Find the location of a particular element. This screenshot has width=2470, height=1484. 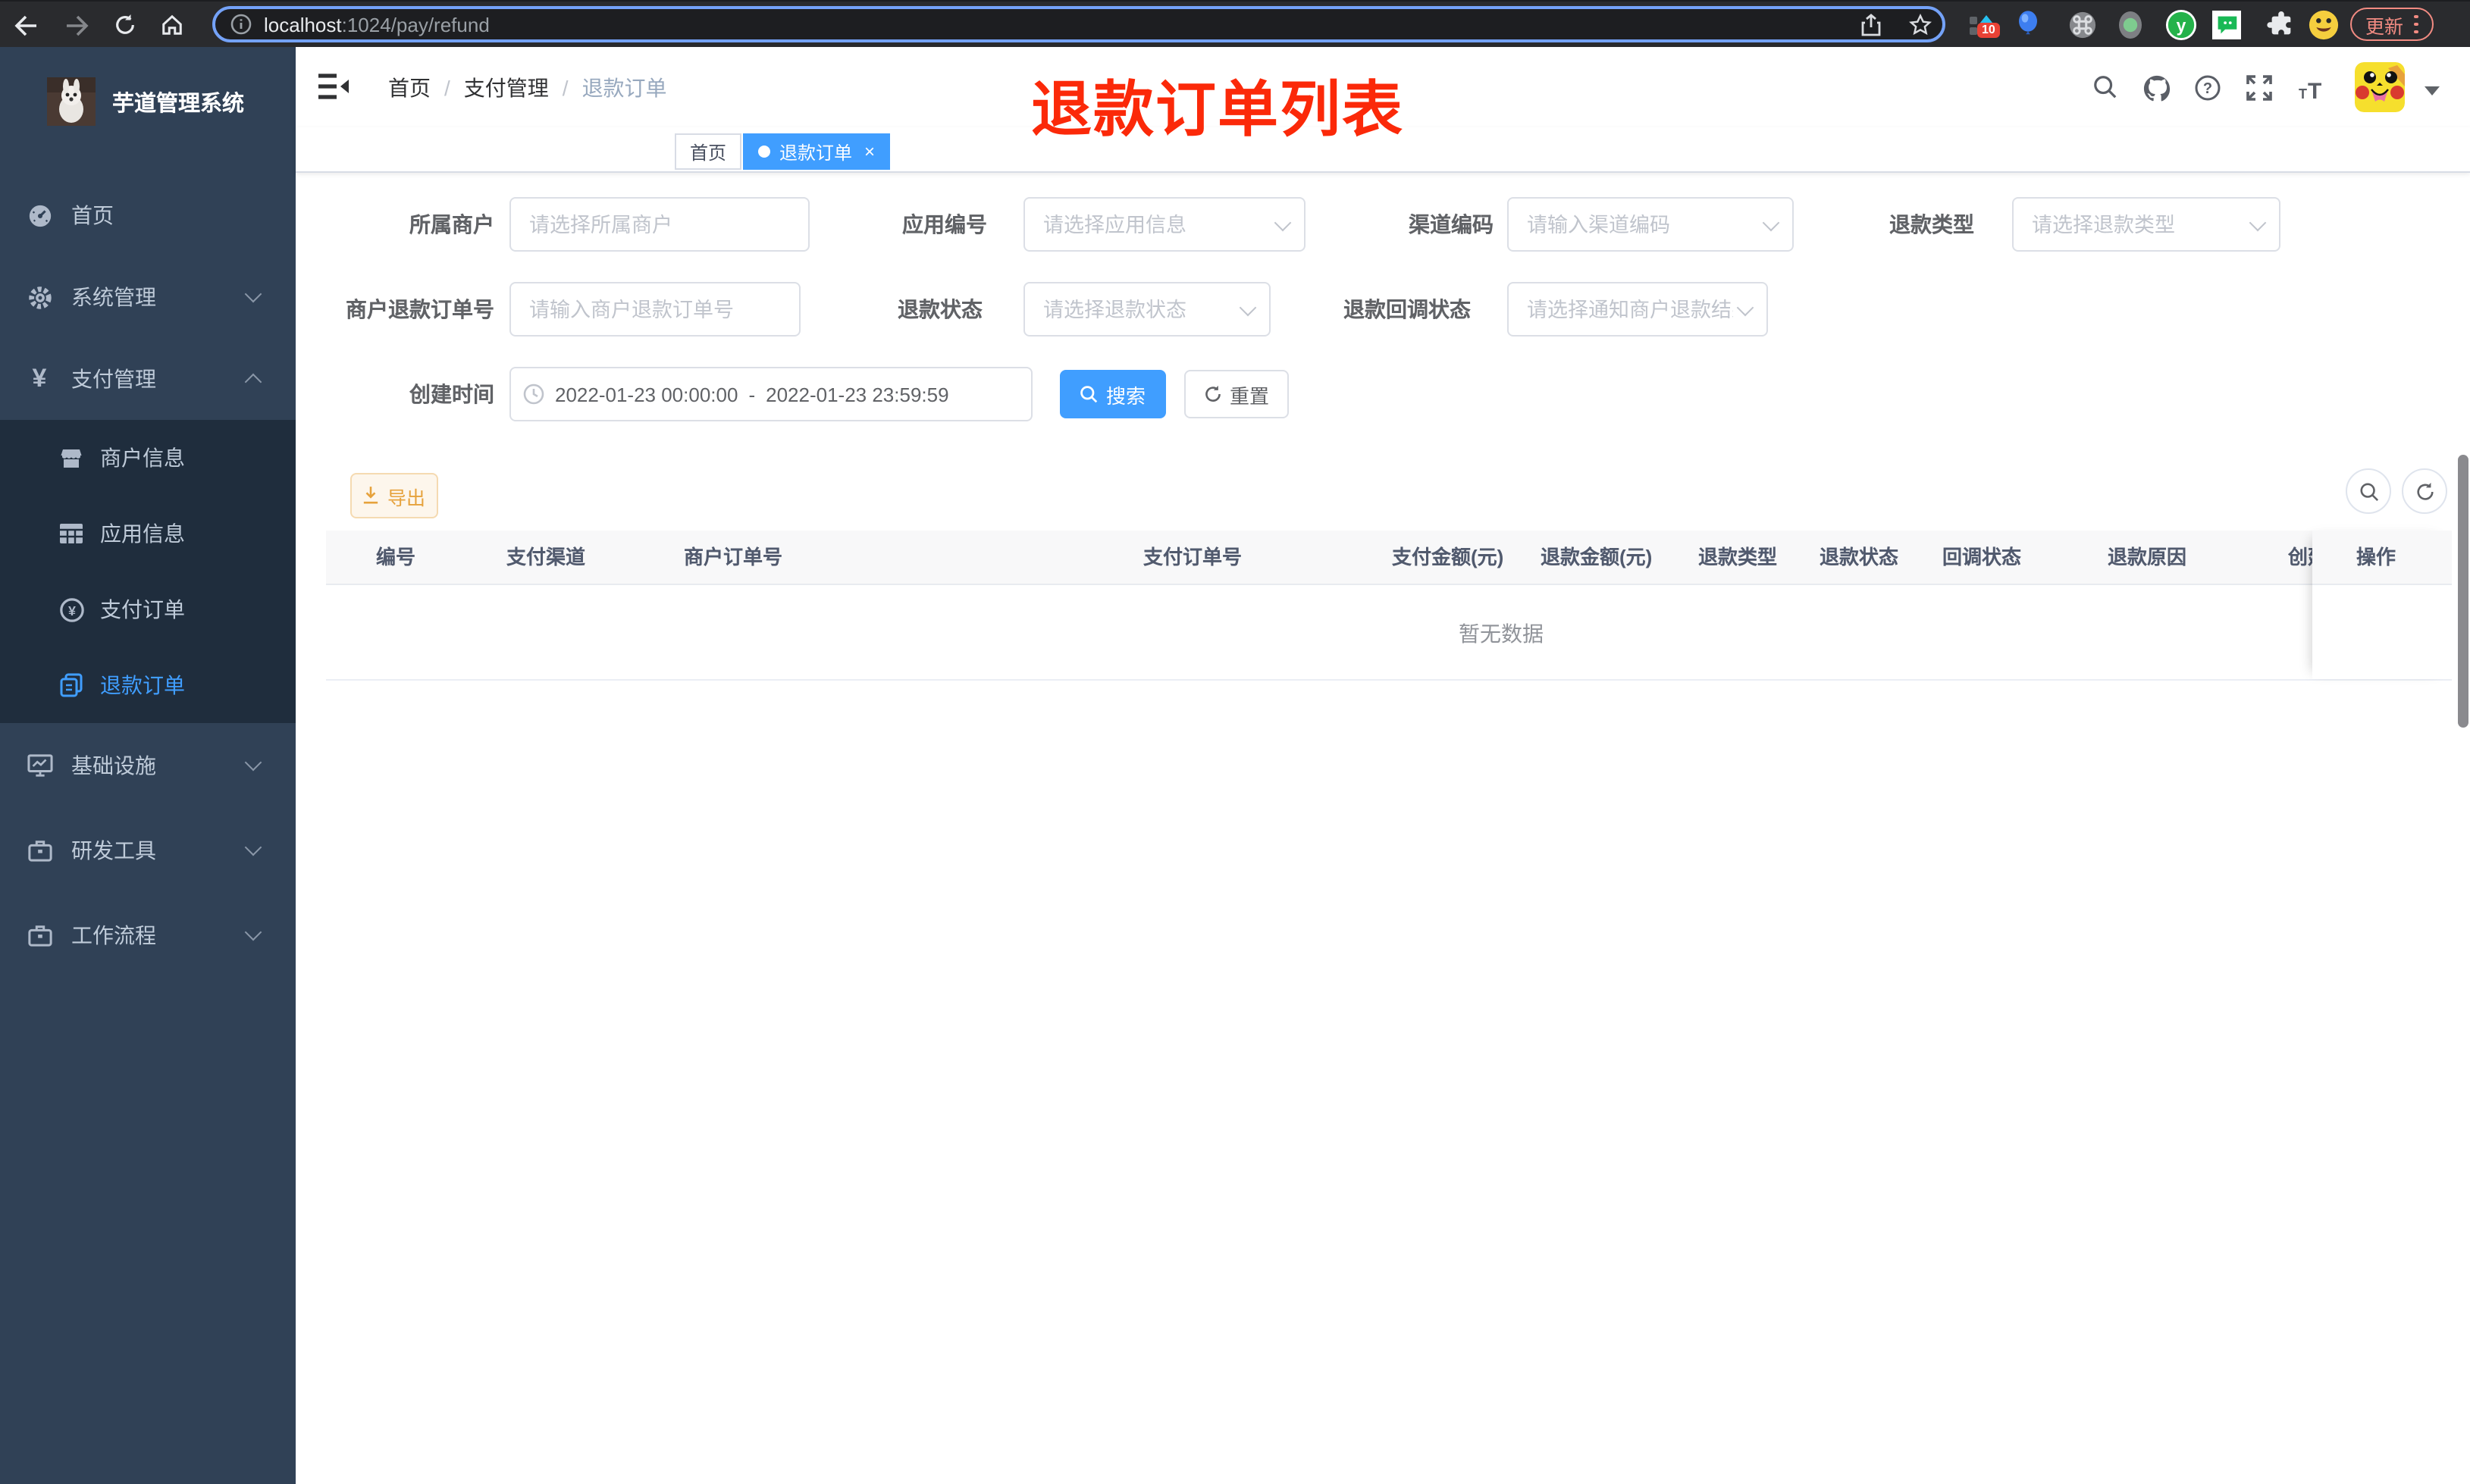

show-search-toggle-button is located at coordinates (2368, 491).